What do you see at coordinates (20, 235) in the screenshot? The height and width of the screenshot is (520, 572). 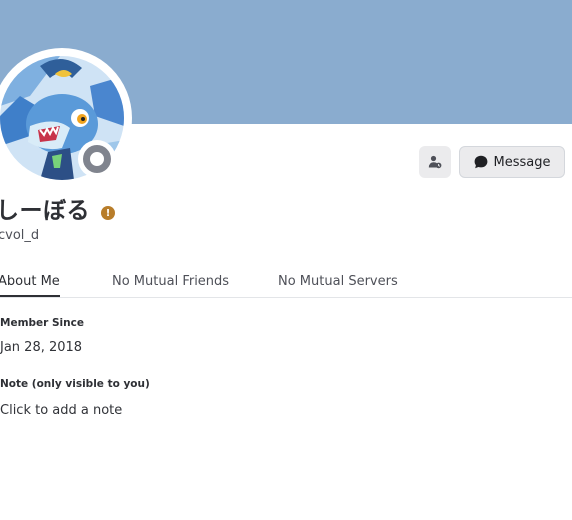 I see `username: cvol_d` at bounding box center [20, 235].